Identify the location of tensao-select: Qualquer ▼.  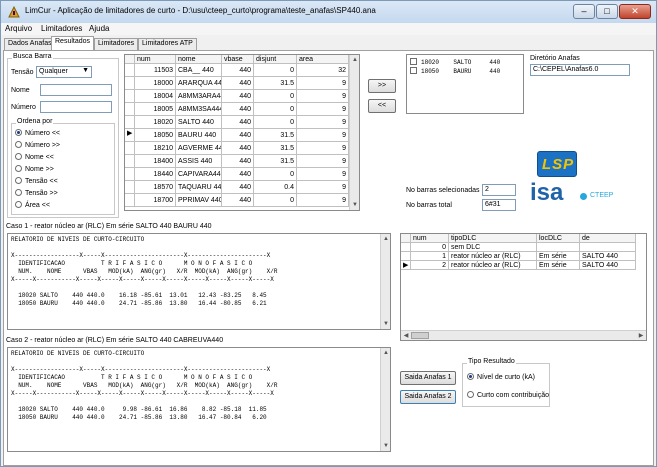
(64, 72).